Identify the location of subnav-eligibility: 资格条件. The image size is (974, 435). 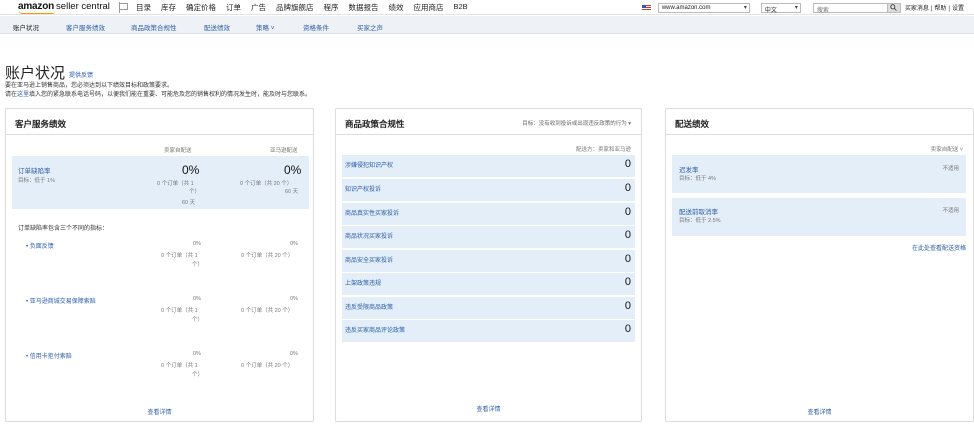
(316, 27).